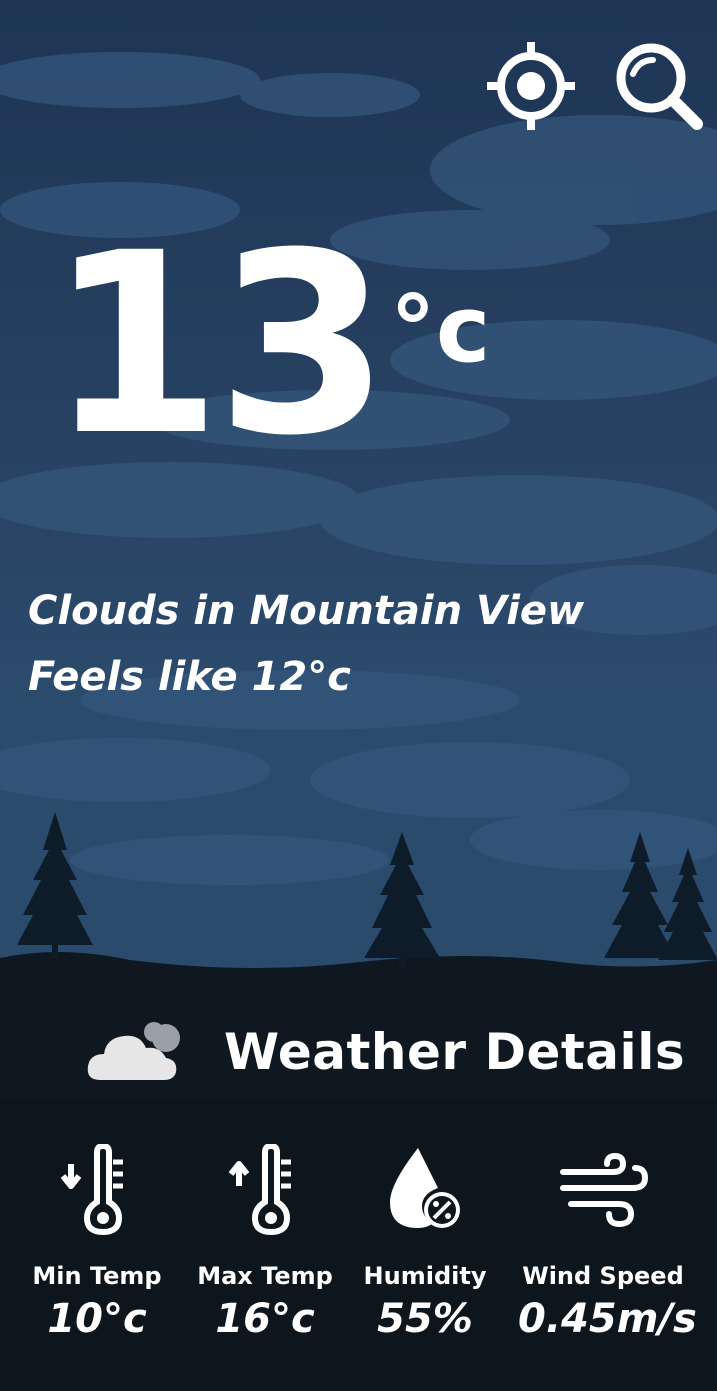 This screenshot has height=1391, width=717. Describe the element at coordinates (265, 1241) in the screenshot. I see `max-temp-stat: Max Temp 16°c` at that location.